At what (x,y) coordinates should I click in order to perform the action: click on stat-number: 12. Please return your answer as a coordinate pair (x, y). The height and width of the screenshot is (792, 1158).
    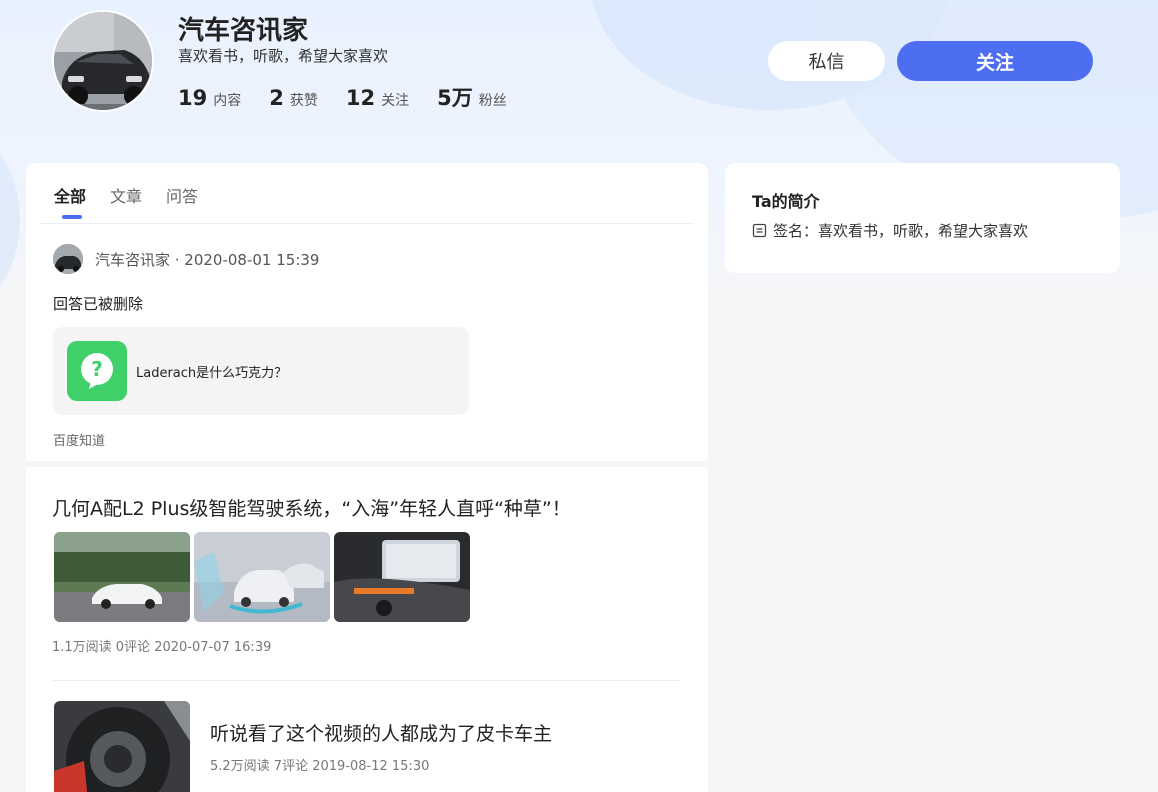
    Looking at the image, I should click on (360, 98).